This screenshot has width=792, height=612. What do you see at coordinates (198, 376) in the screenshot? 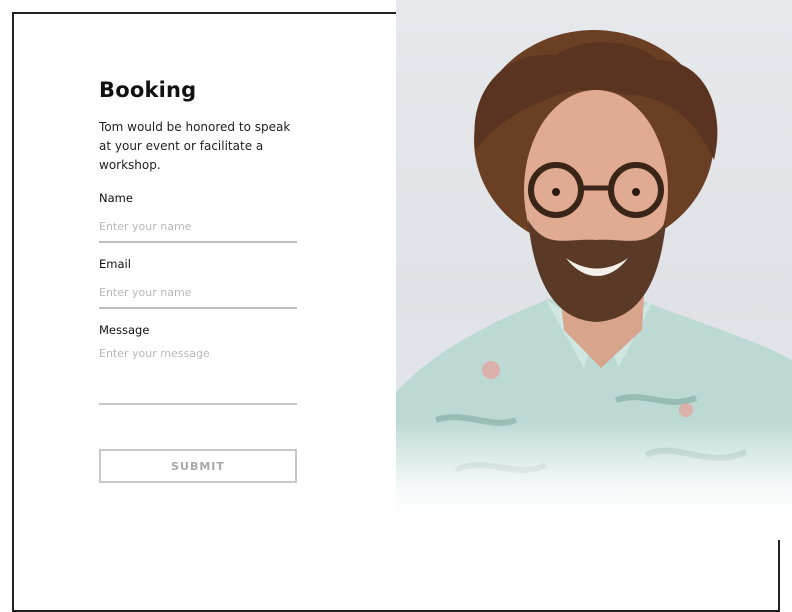
I see `message-textarea` at bounding box center [198, 376].